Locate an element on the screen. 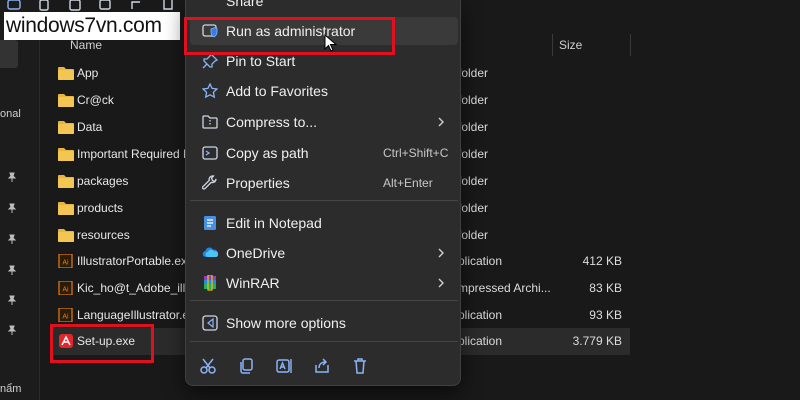  file-size: 412 KB is located at coordinates (602, 261).